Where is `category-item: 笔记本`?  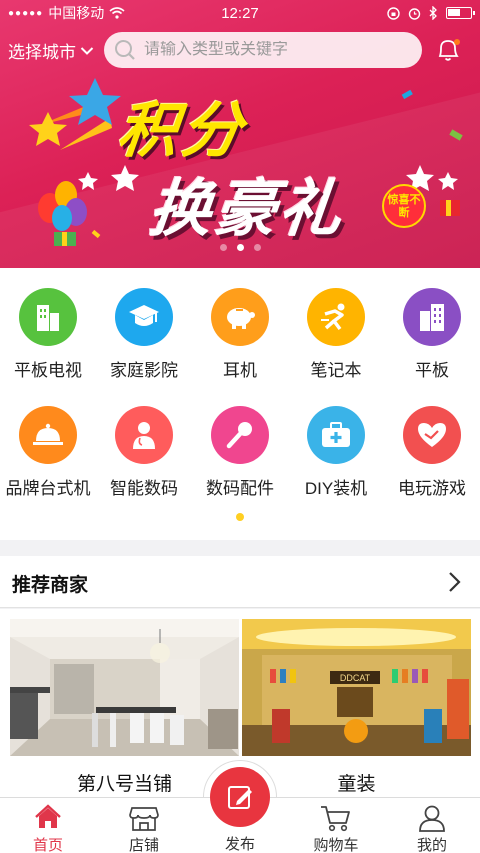 category-item: 笔记本 is located at coordinates (336, 324).